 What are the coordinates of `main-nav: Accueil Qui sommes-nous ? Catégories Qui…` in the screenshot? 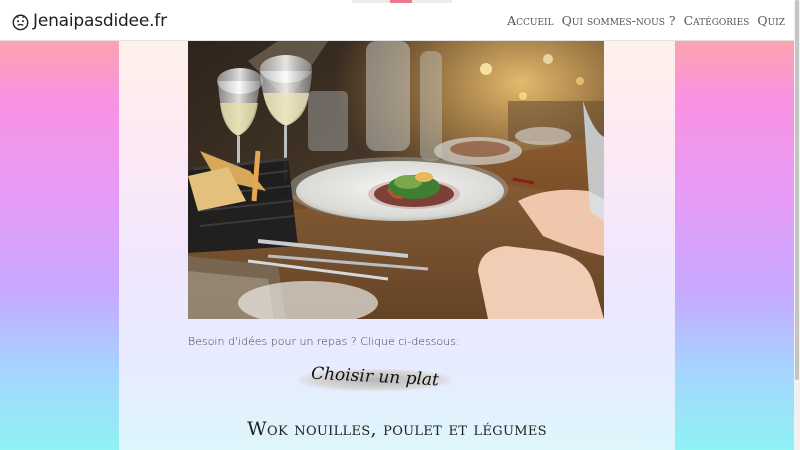 It's located at (646, 20).